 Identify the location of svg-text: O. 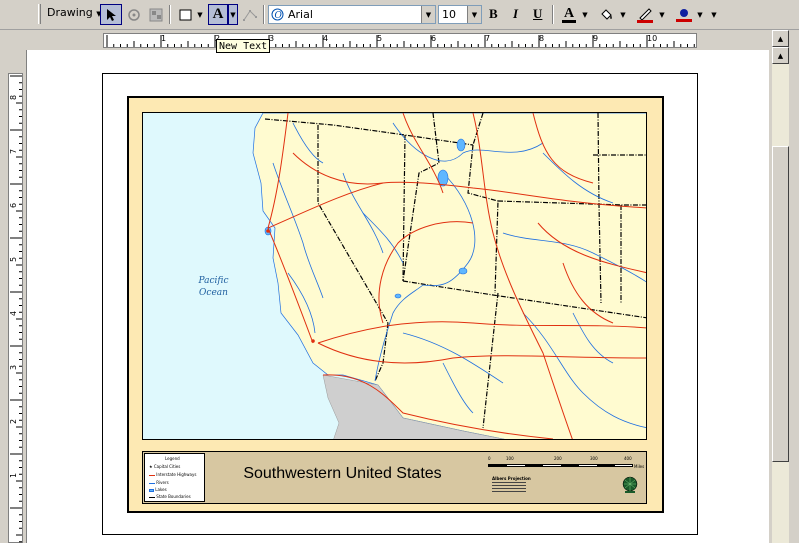
(278, 16).